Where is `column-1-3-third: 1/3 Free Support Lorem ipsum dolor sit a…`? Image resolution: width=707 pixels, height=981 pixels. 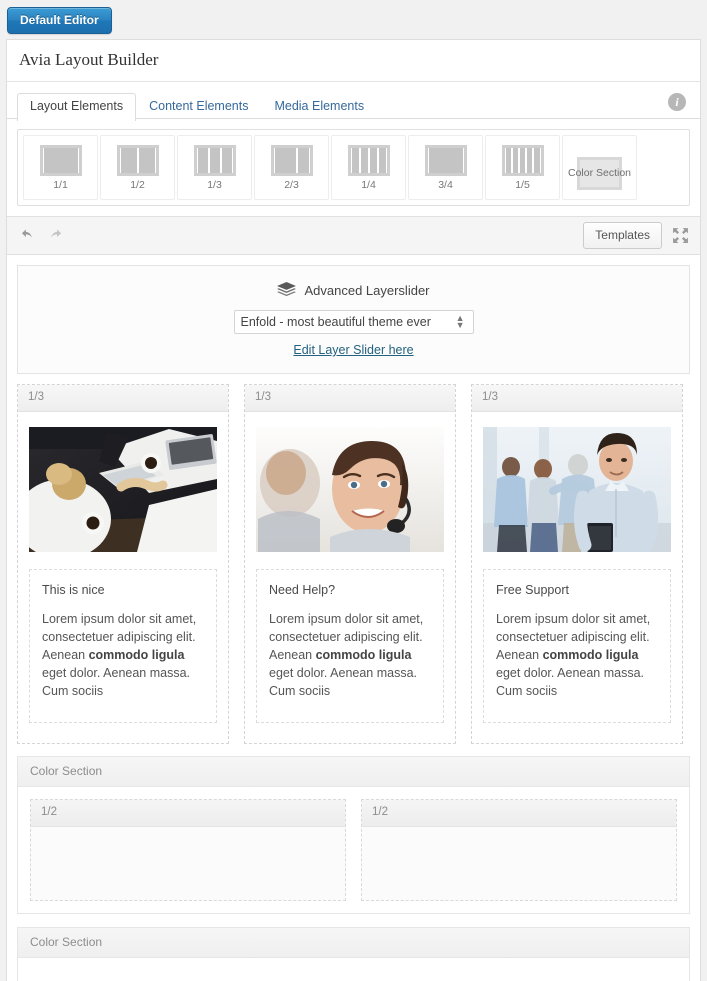
column-1-3-third: 1/3 Free Support Lorem ipsum dolor sit a… is located at coordinates (577, 564).